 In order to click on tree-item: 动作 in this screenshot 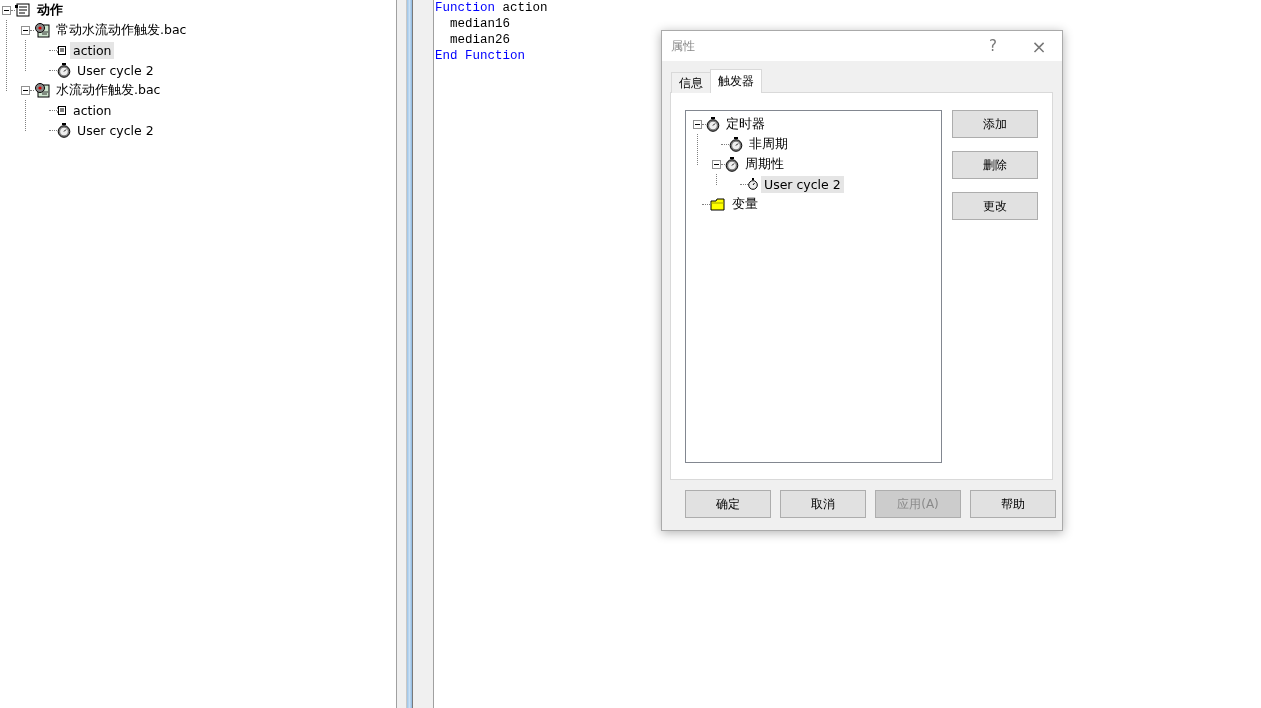, I will do `click(50, 10)`.